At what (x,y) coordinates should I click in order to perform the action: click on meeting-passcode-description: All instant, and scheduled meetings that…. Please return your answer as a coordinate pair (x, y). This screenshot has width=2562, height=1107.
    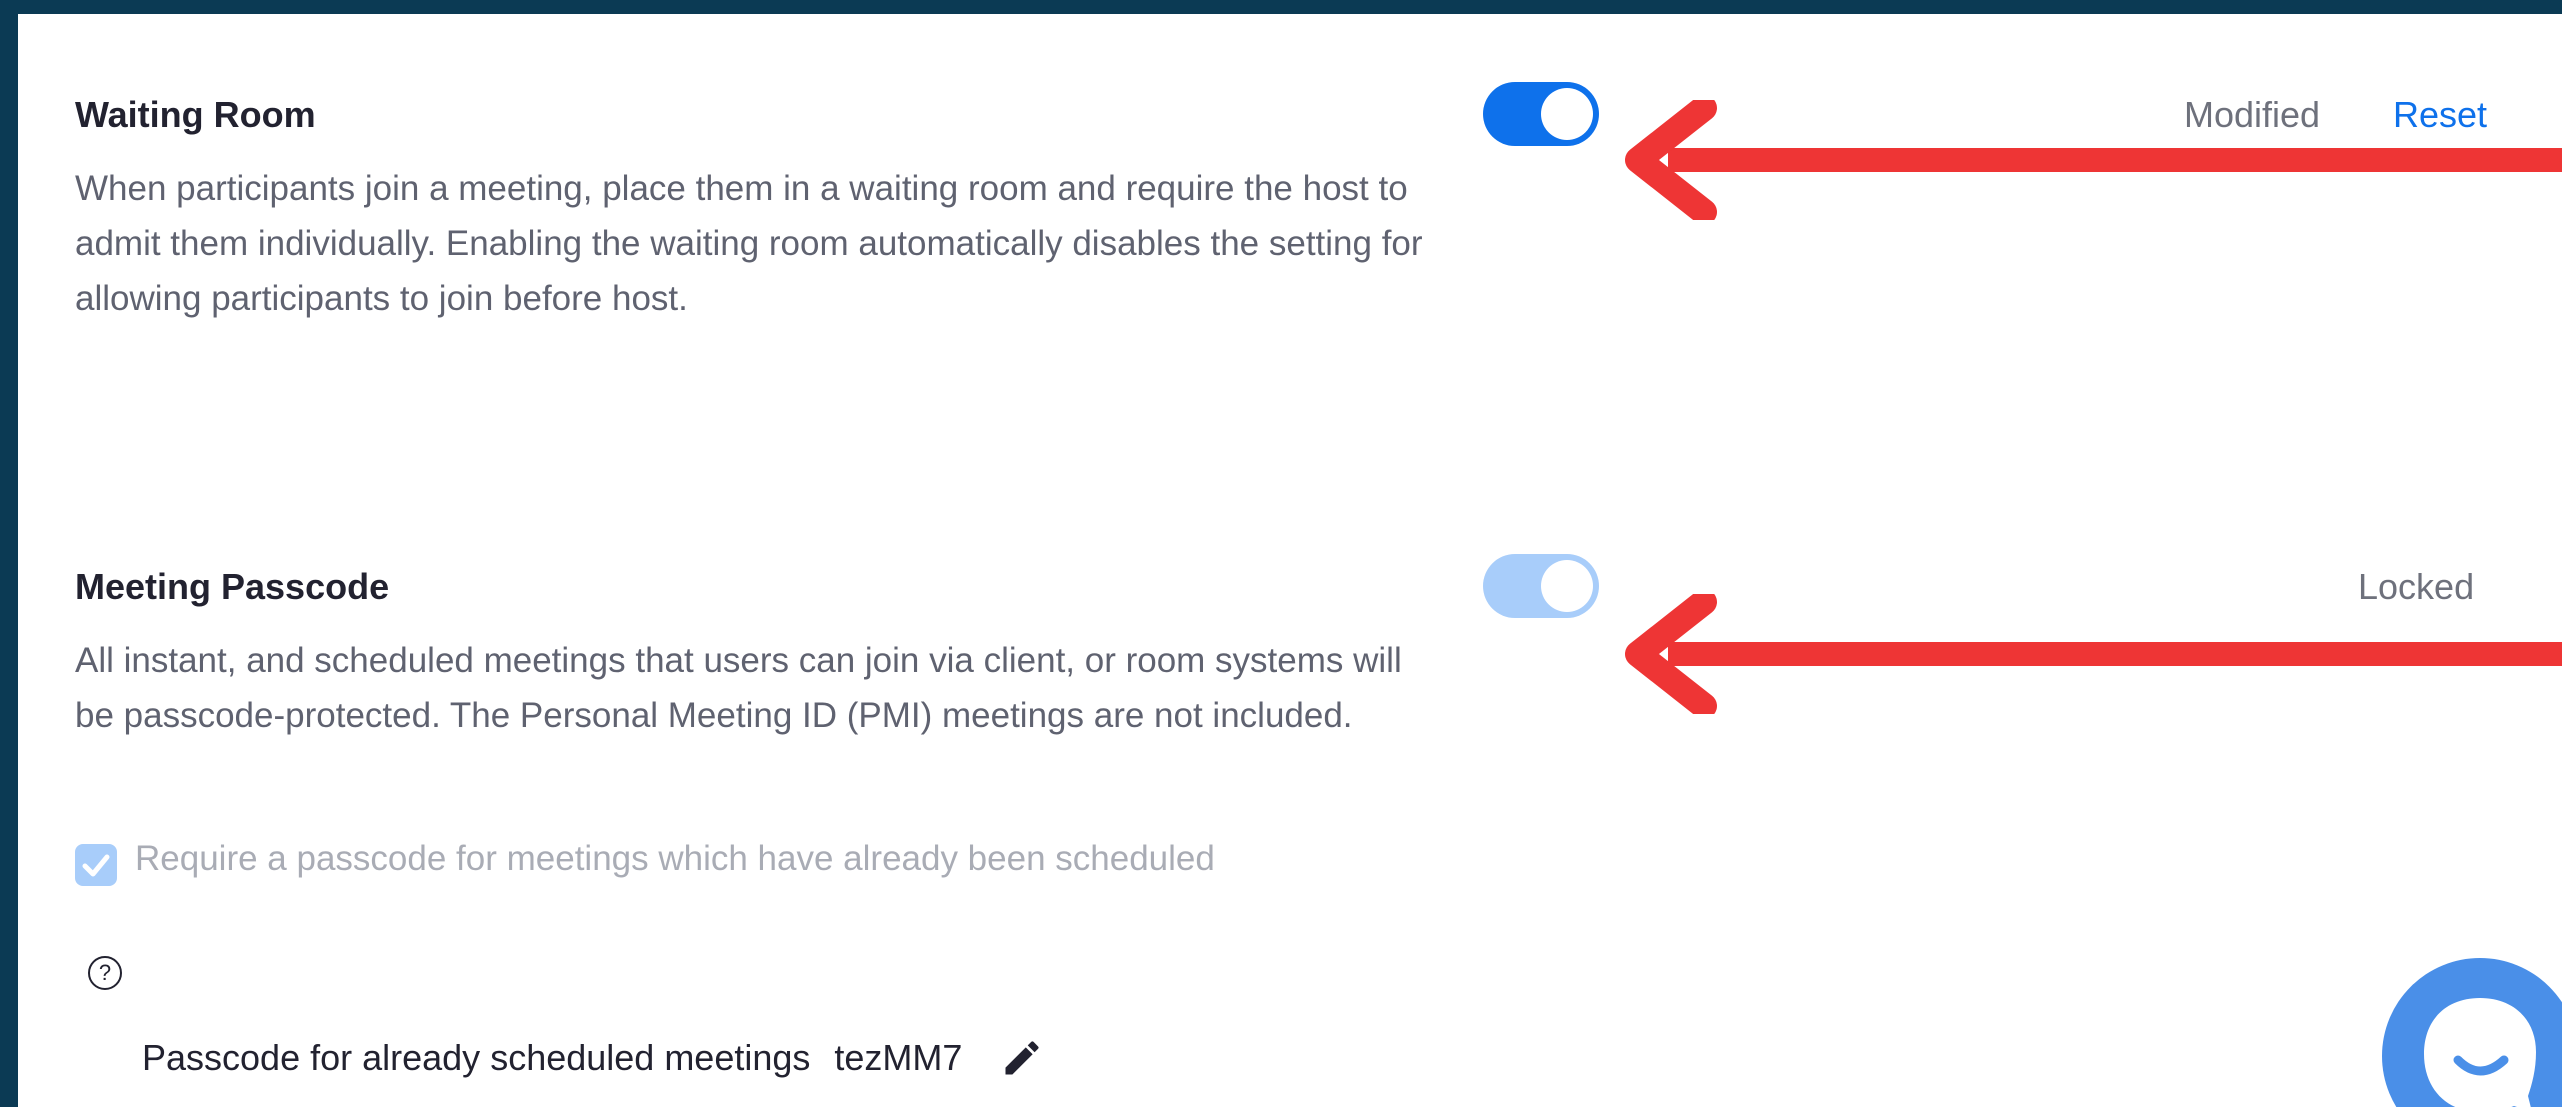
    Looking at the image, I should click on (738, 688).